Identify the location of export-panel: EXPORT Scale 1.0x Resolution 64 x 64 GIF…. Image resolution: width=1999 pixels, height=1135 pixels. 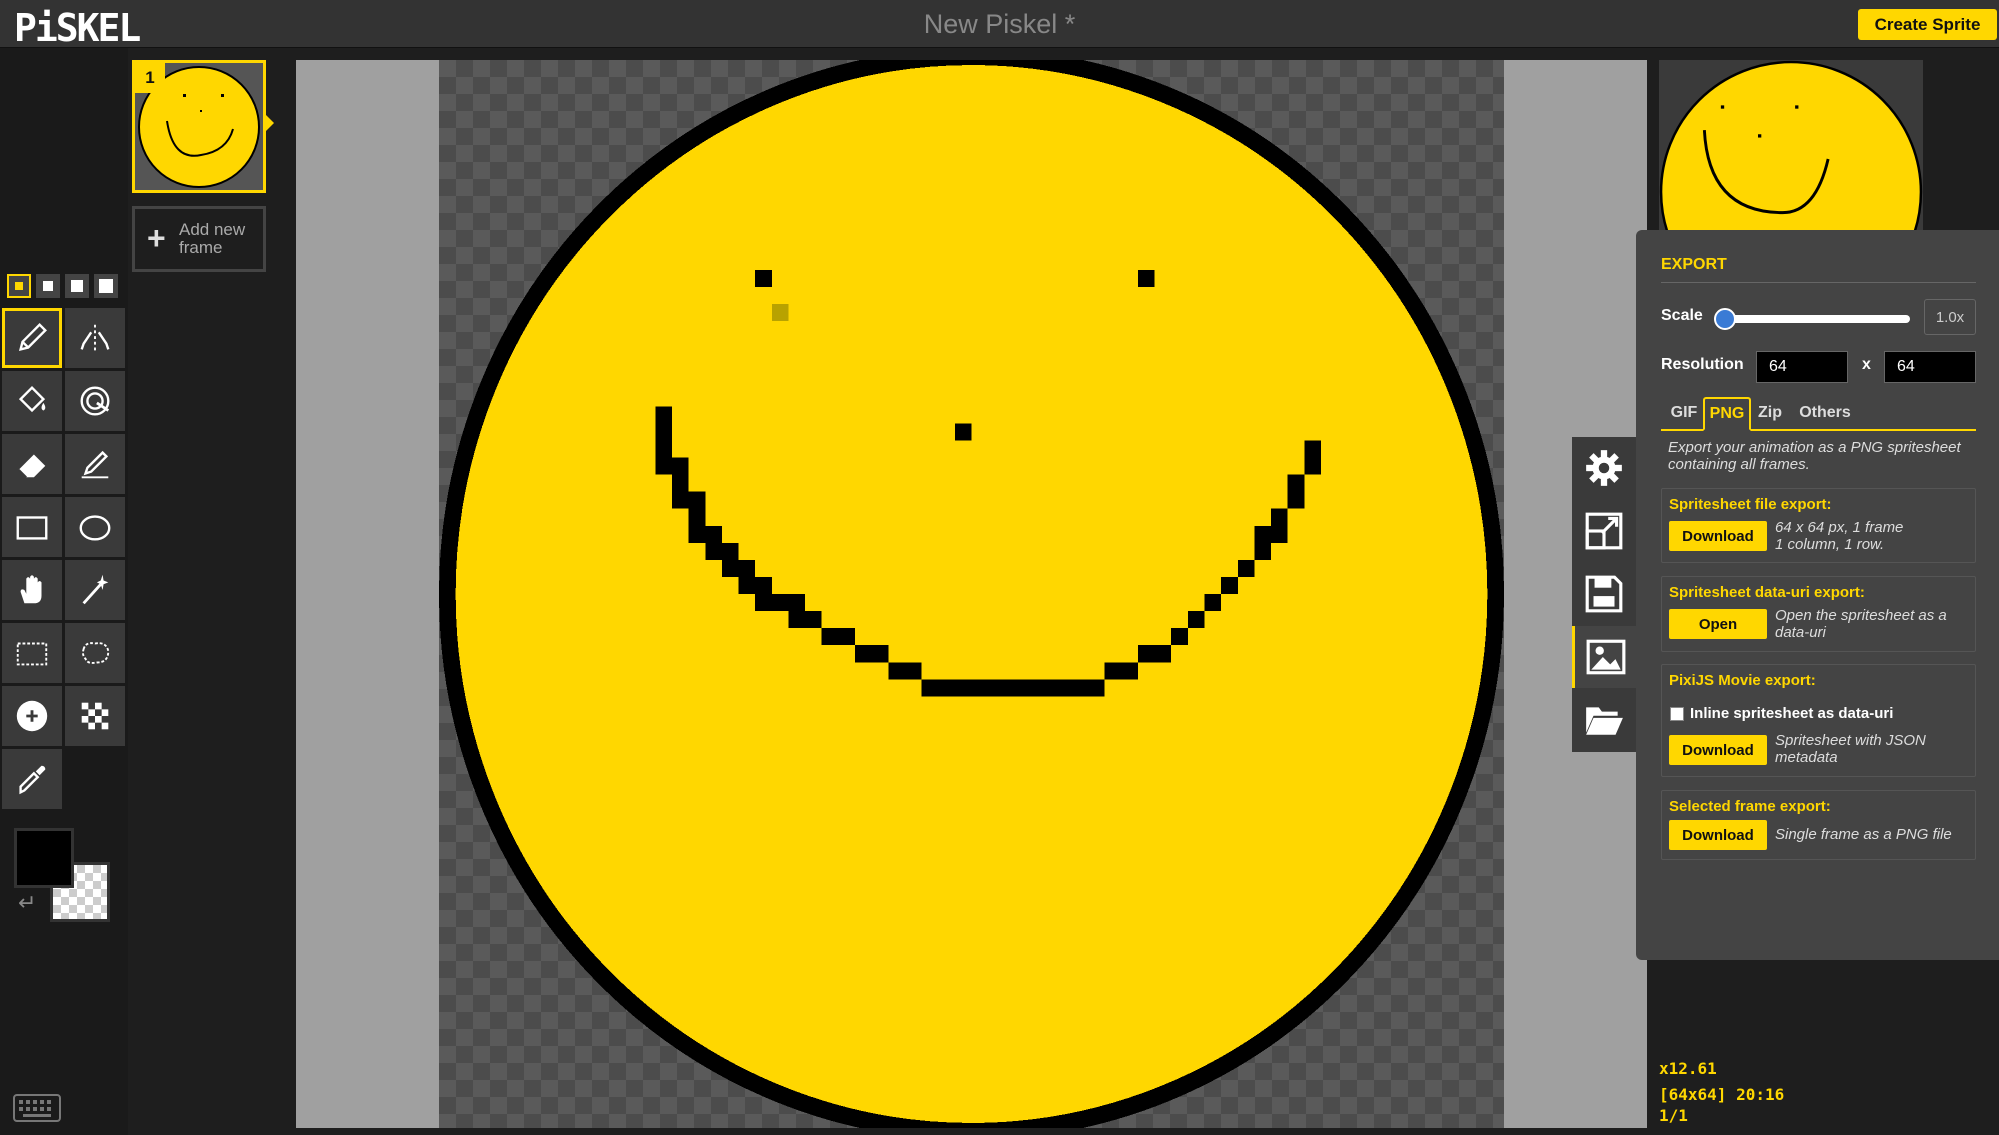
(1817, 595).